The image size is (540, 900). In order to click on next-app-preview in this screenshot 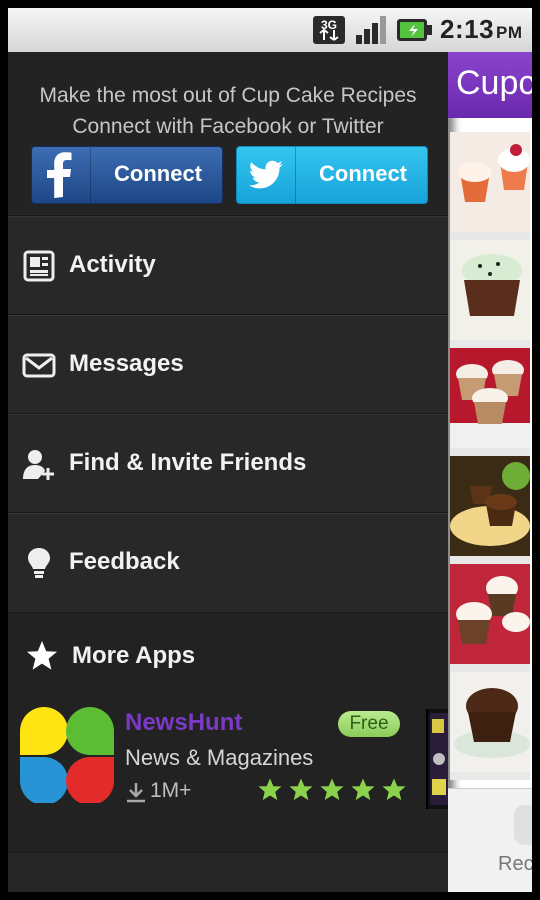, I will do `click(438, 759)`.